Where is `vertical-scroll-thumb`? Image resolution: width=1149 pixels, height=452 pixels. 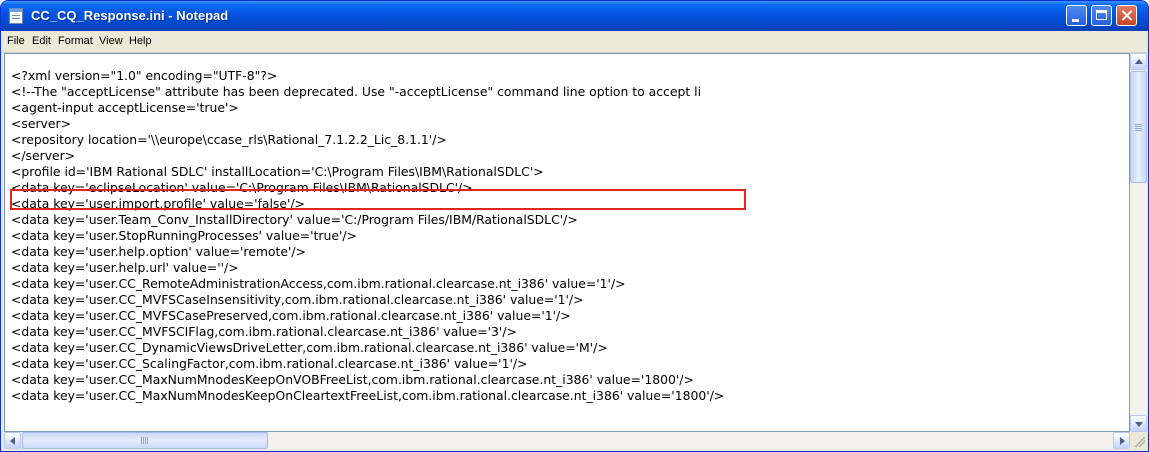
vertical-scroll-thumb is located at coordinates (1138, 127).